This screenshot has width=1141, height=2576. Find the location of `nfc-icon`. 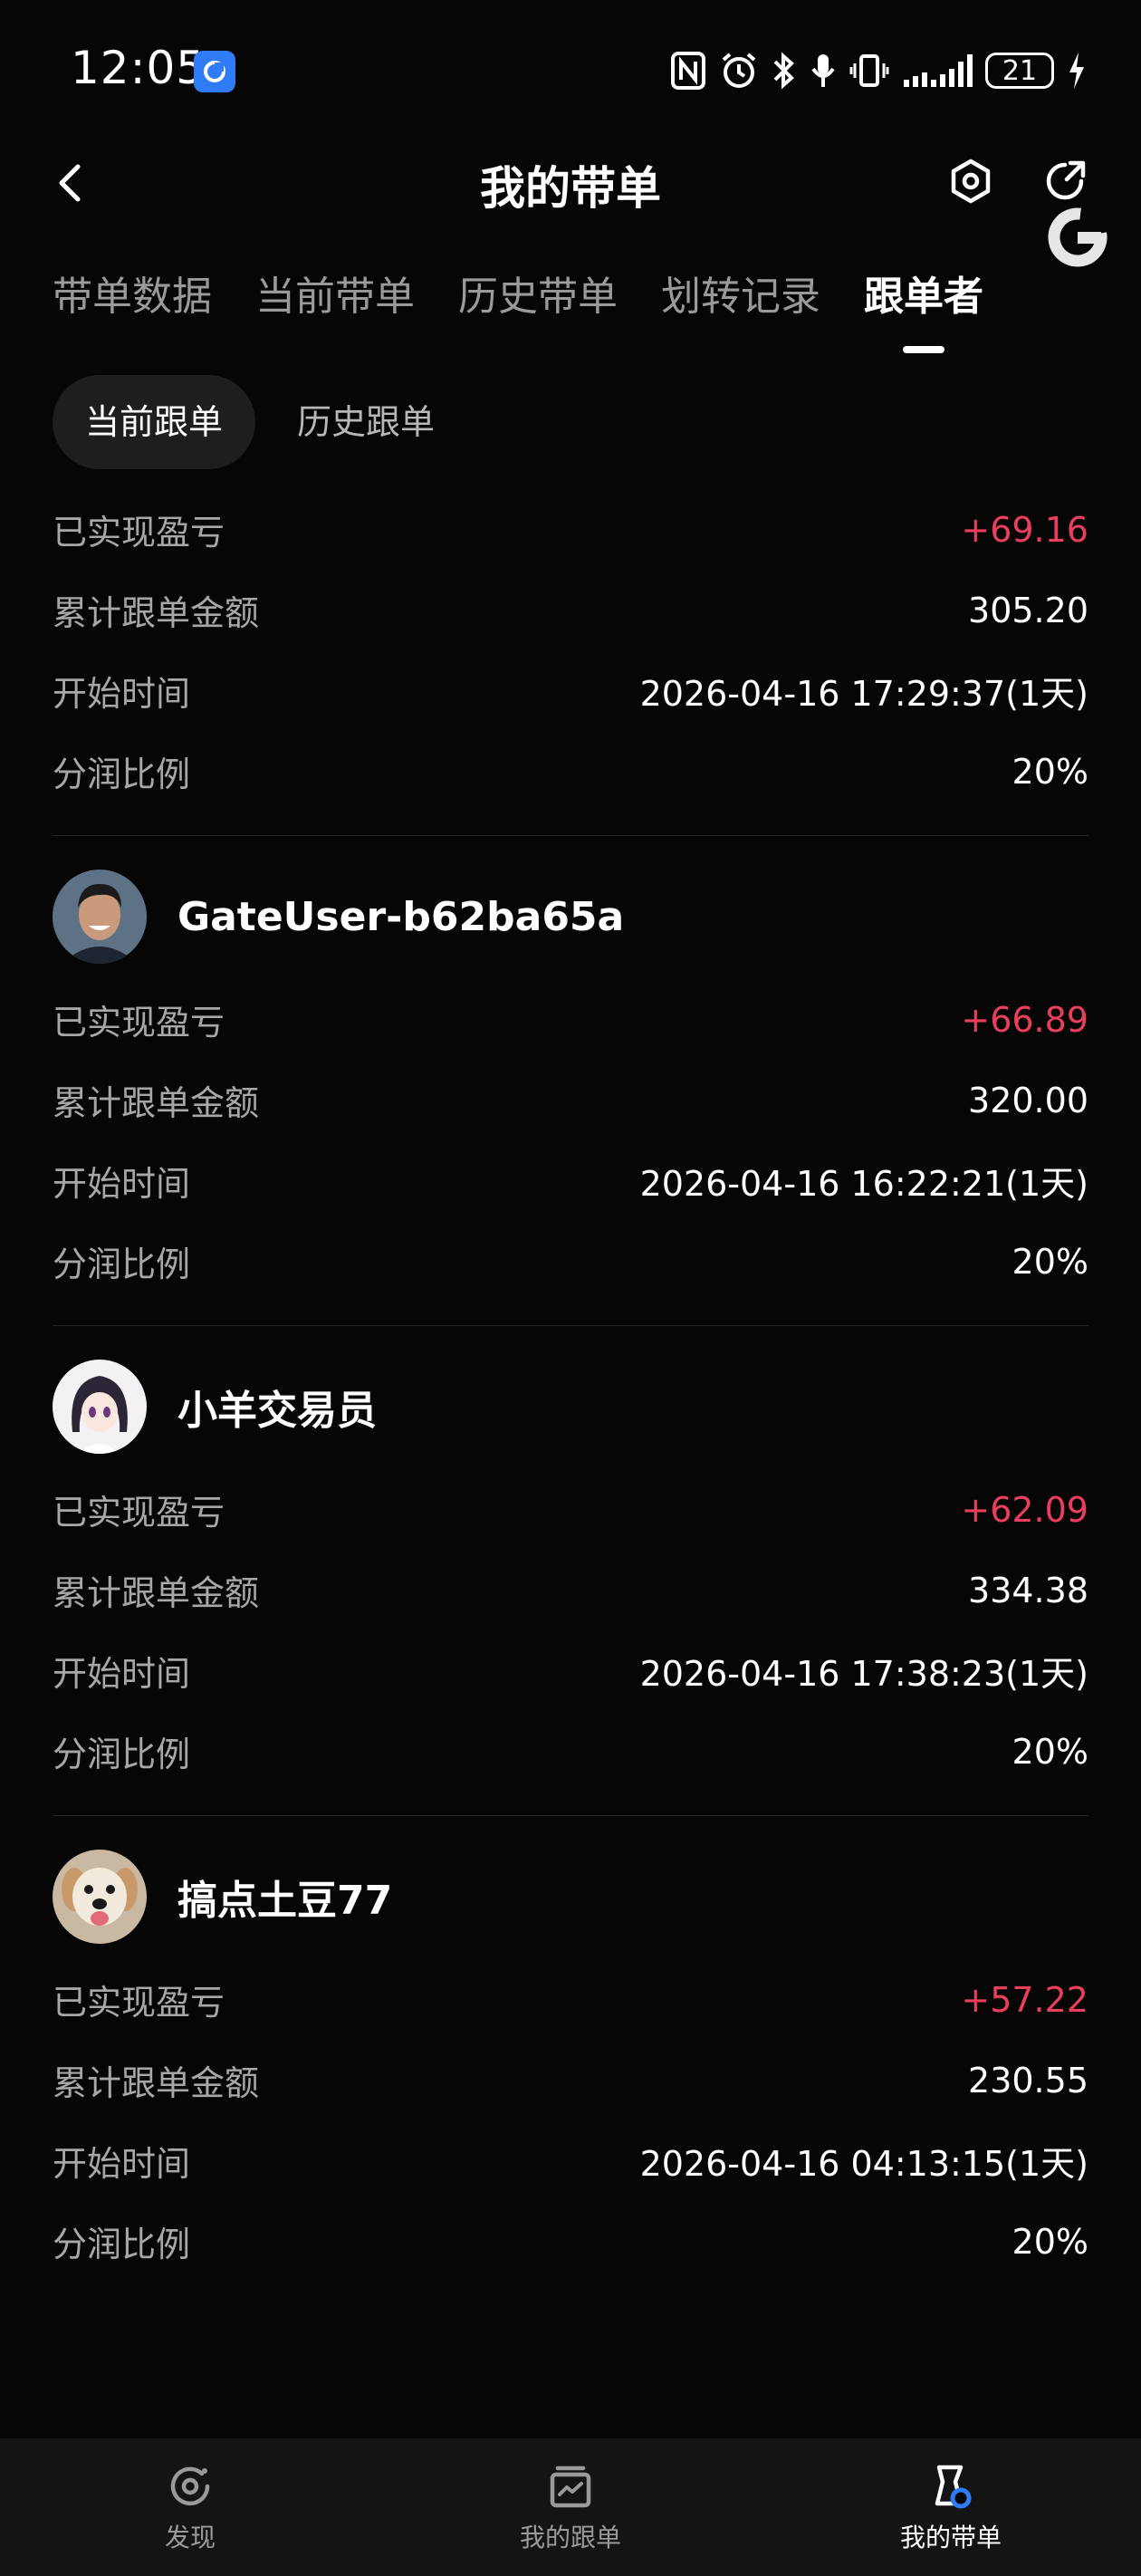

nfc-icon is located at coordinates (688, 71).